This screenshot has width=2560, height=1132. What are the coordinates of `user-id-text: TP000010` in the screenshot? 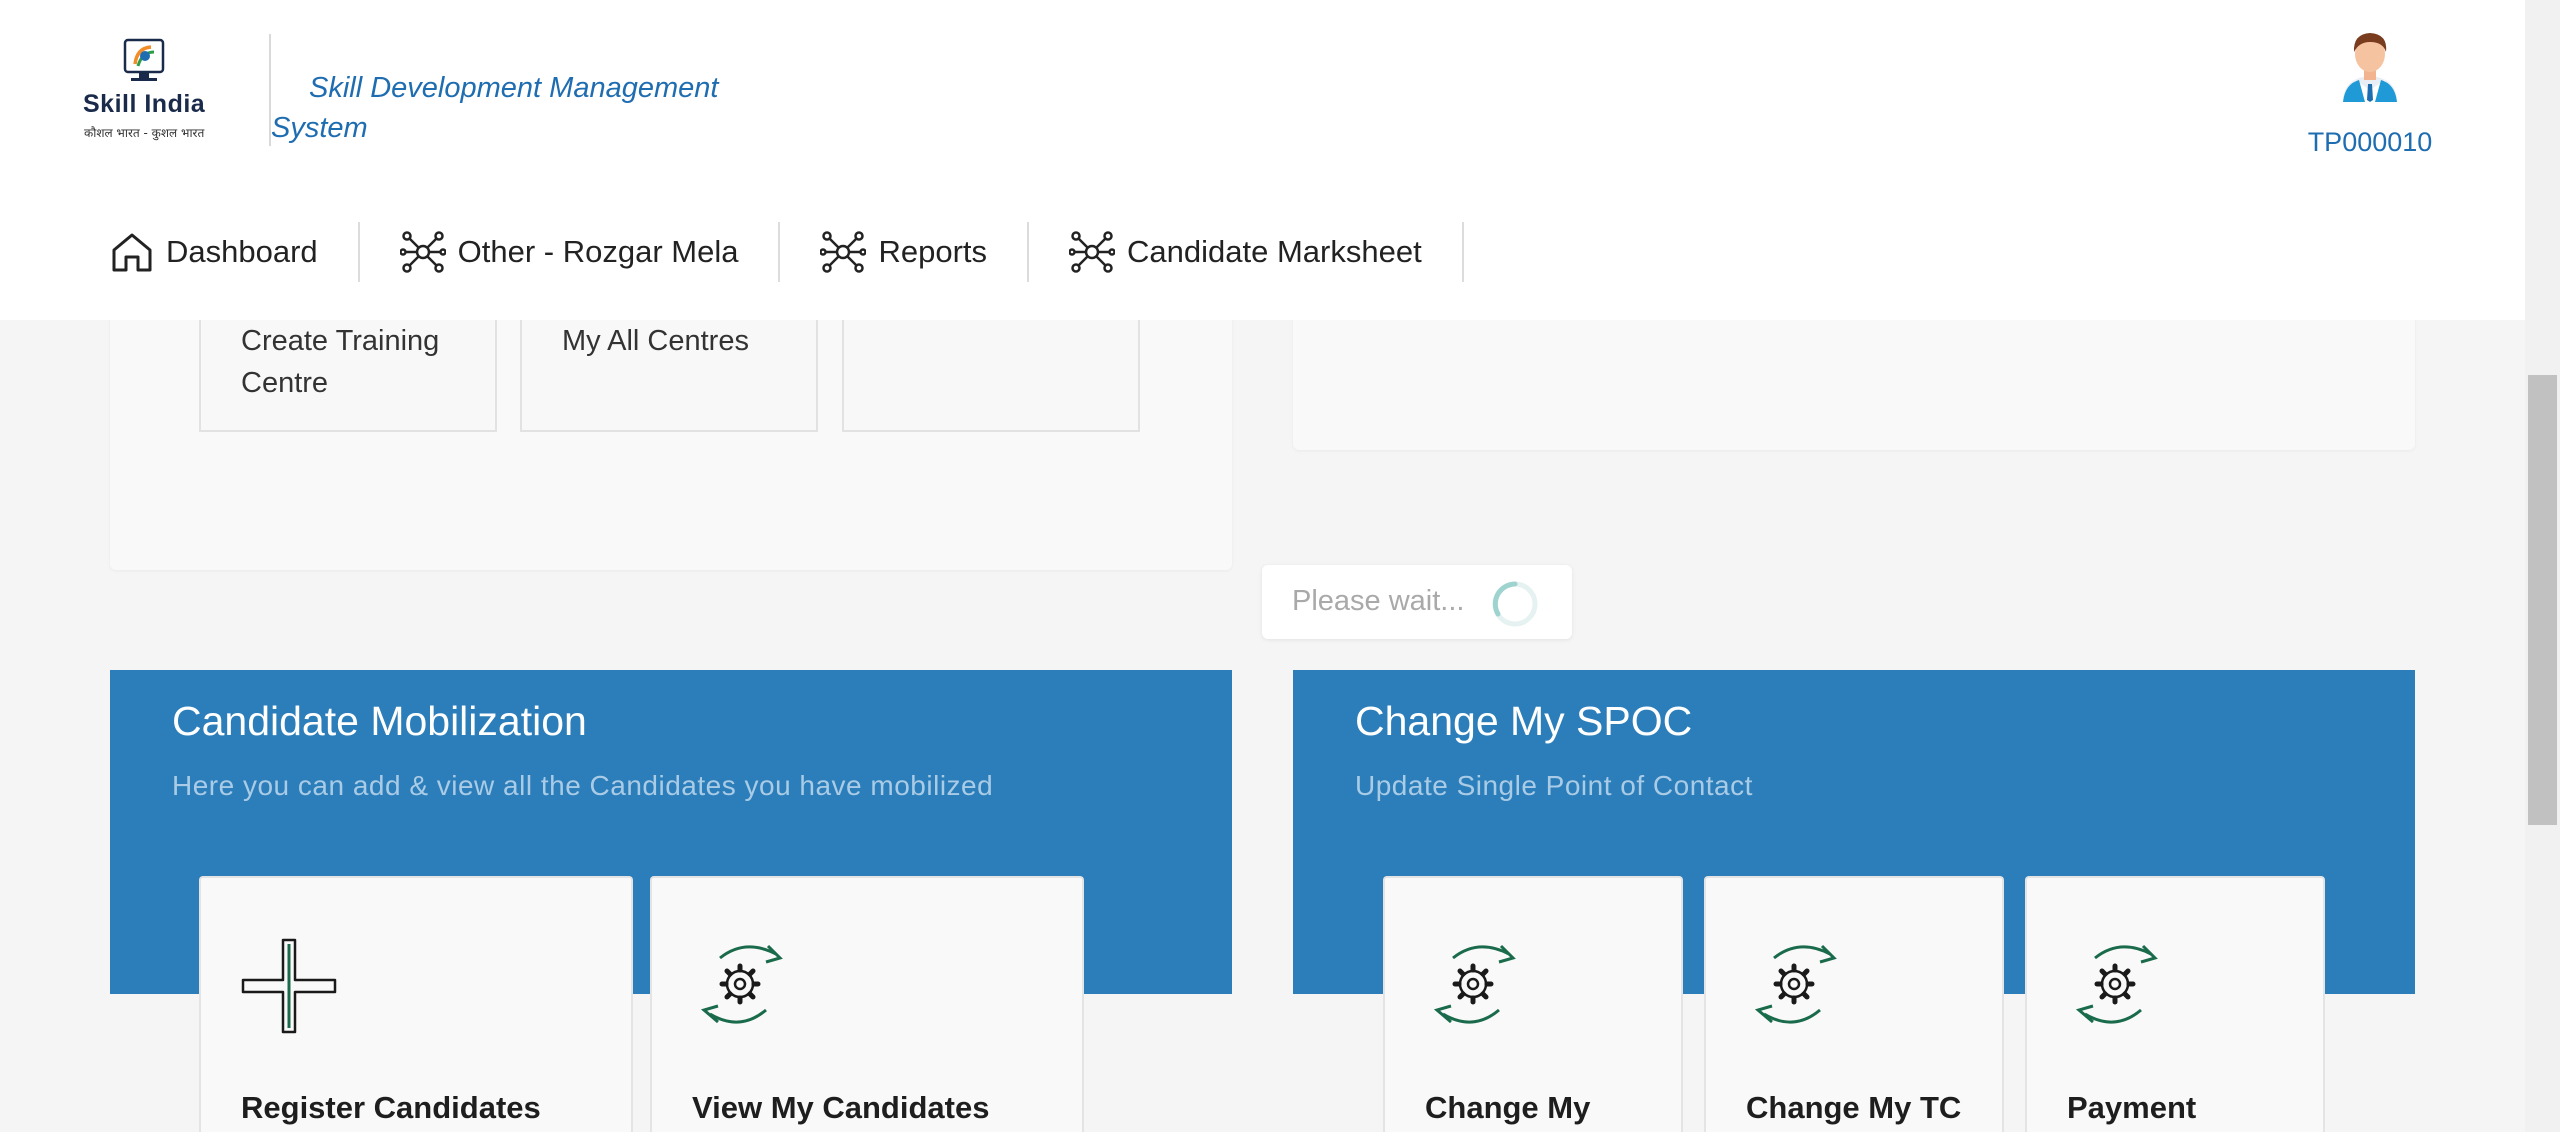 It's located at (2370, 142).